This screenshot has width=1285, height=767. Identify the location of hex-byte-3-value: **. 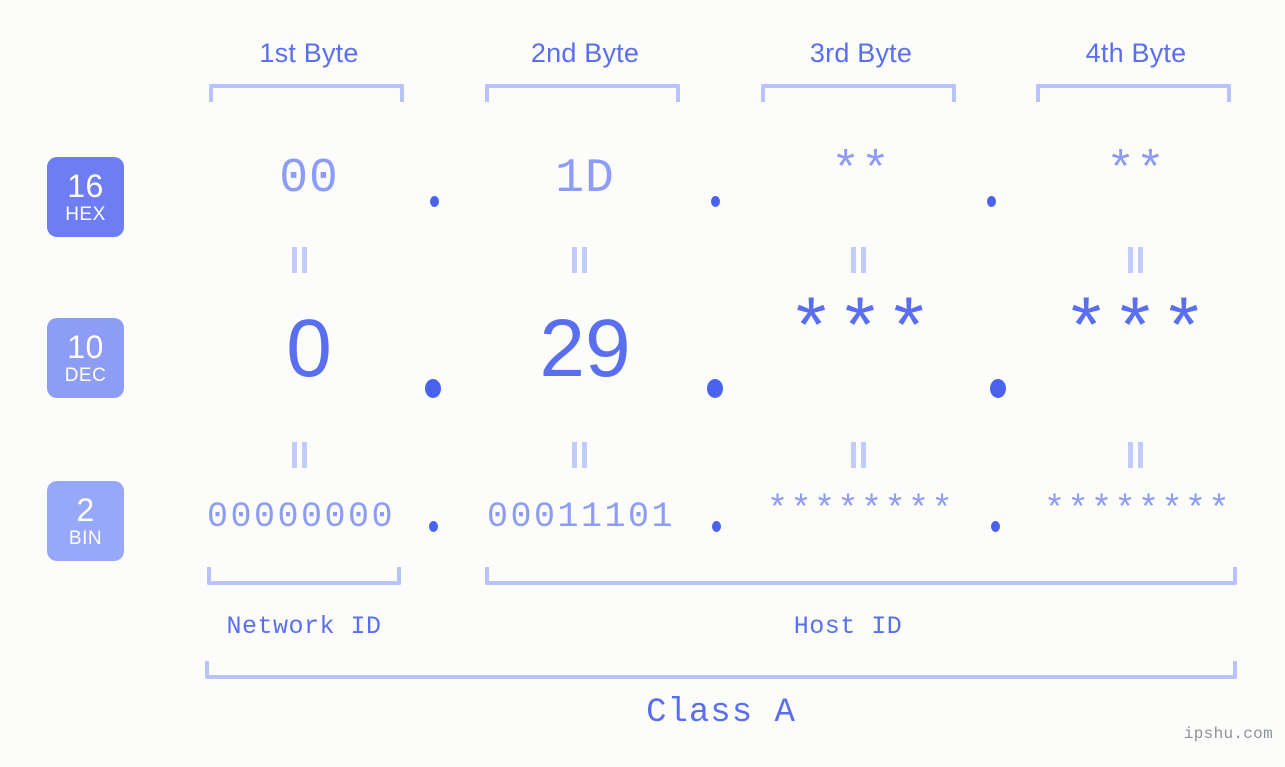
(861, 172).